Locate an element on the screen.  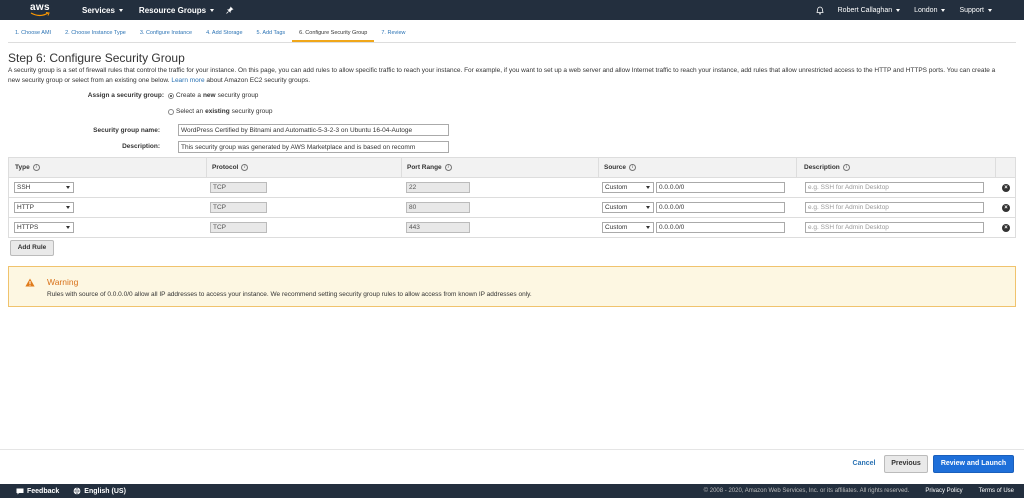
assign-security-group-label: Assign a security group: is located at coordinates (125, 95).